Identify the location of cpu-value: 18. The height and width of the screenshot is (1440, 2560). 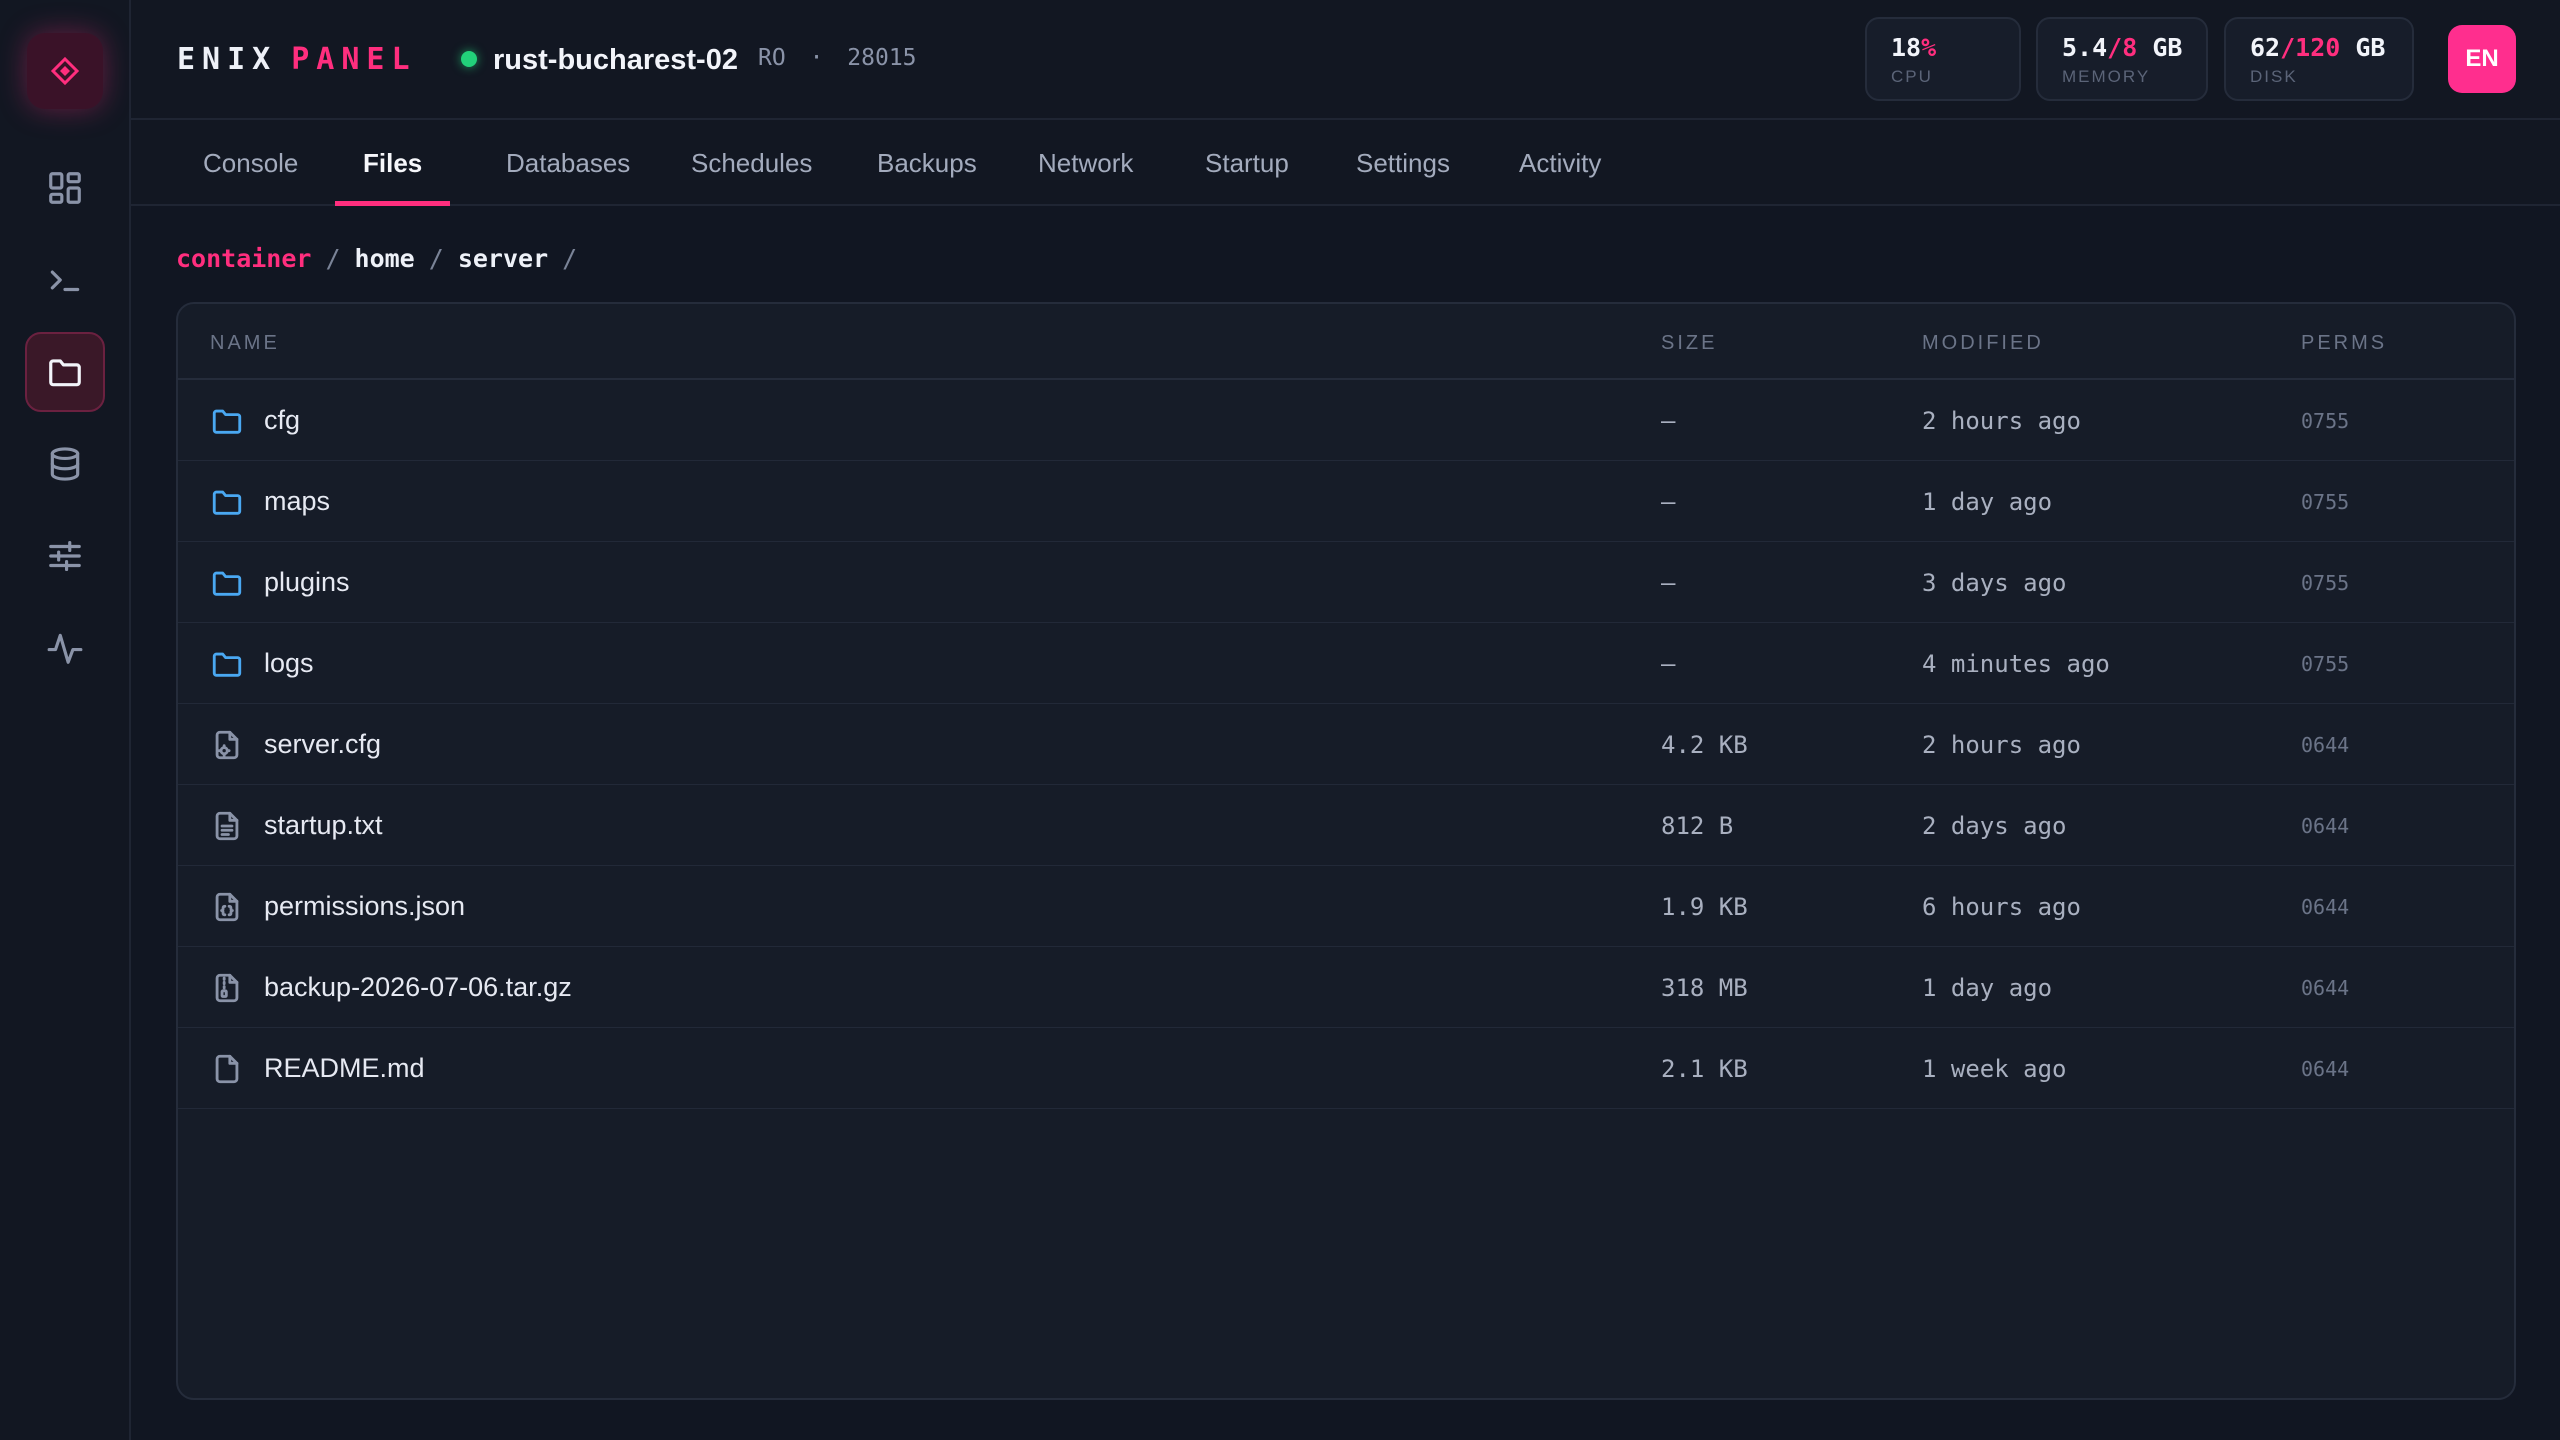
(1906, 47).